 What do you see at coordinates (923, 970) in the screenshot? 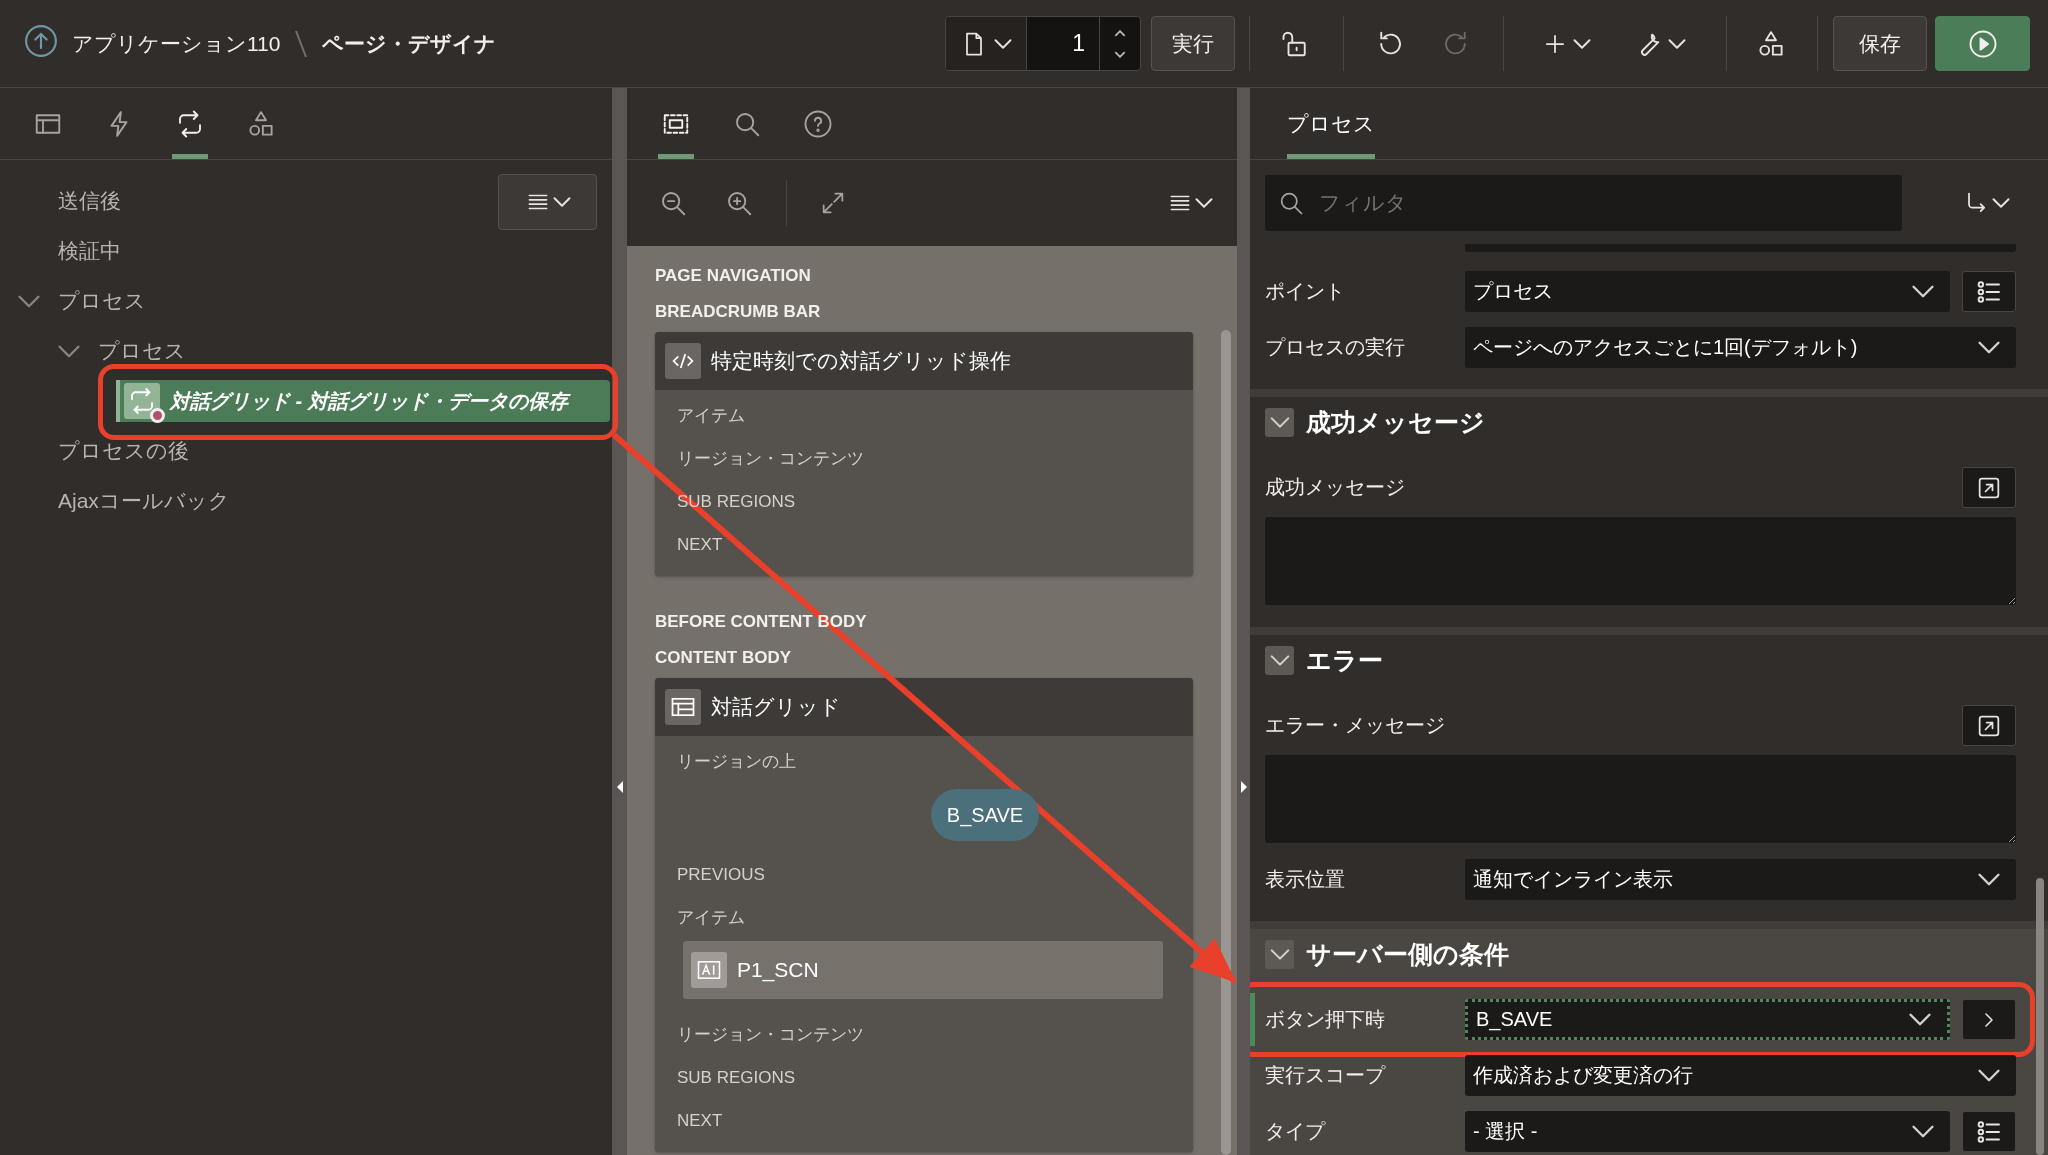
I see `page-item: P1_SCN` at bounding box center [923, 970].